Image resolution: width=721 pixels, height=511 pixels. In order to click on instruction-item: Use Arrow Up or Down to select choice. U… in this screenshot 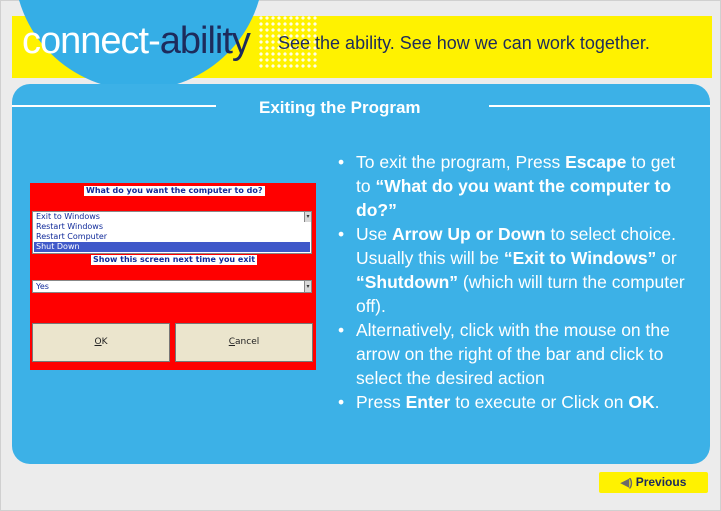, I will do `click(512, 270)`.